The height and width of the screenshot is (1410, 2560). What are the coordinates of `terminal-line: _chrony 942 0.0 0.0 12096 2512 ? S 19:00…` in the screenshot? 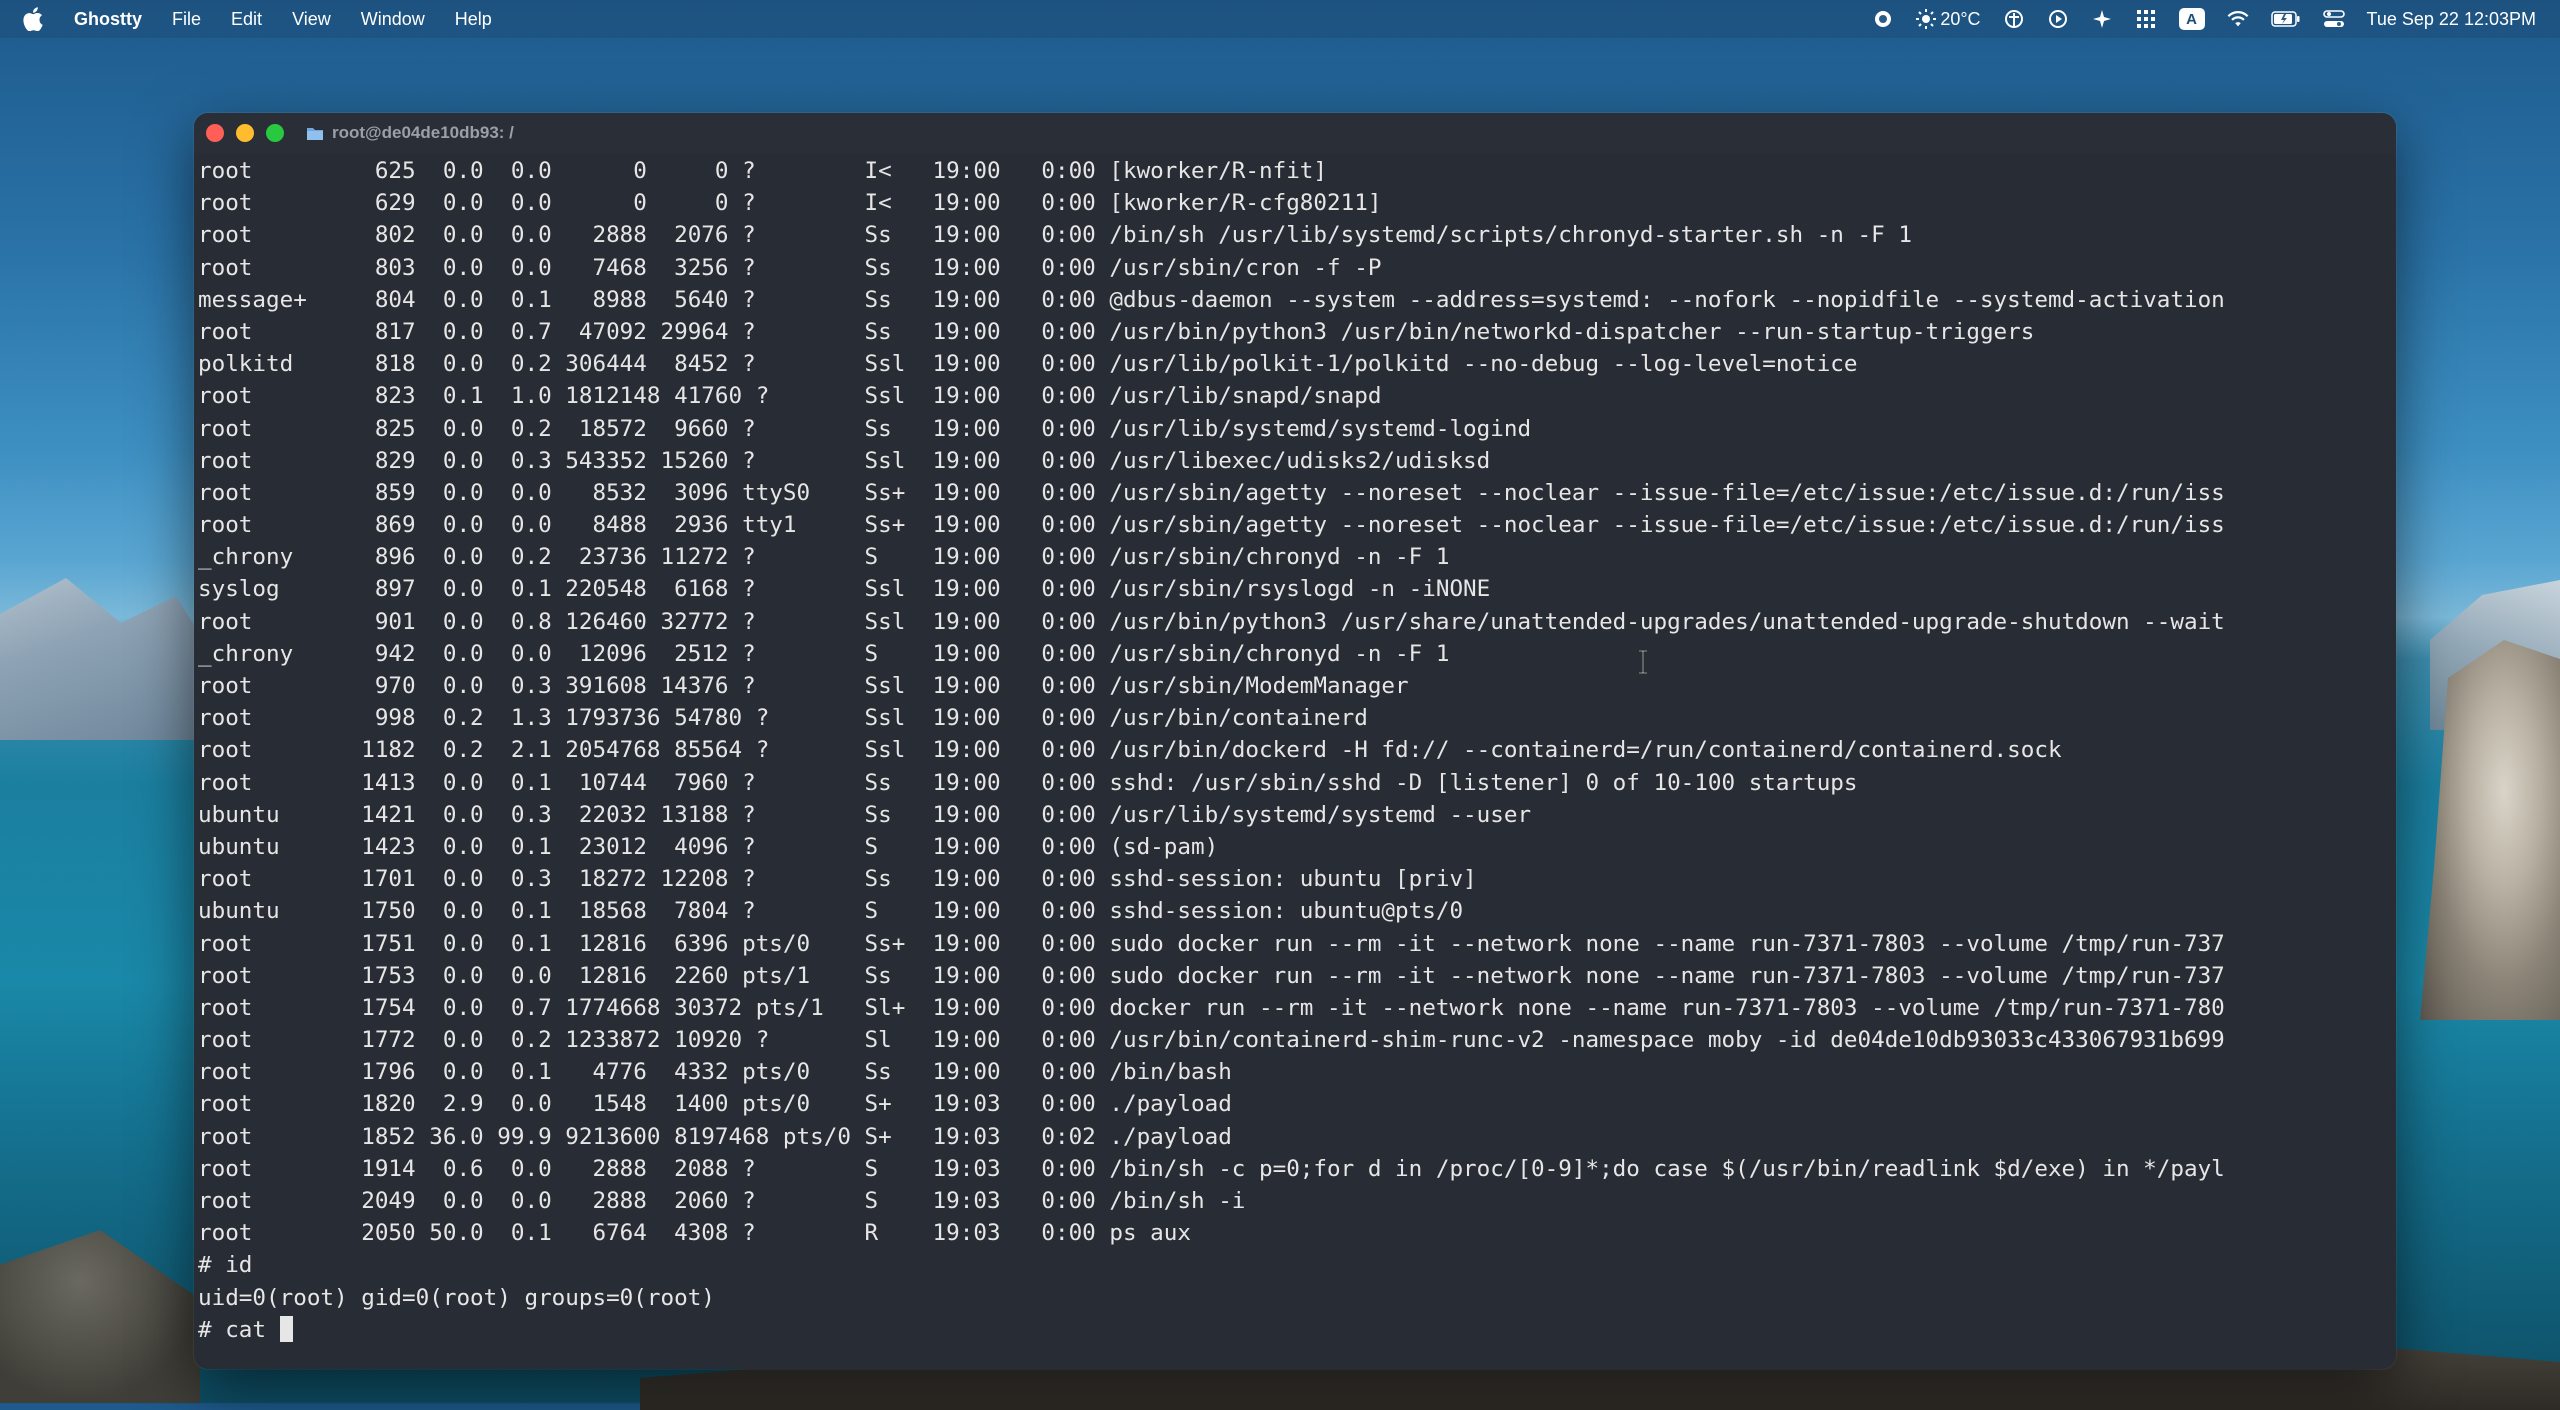 It's located at (824, 653).